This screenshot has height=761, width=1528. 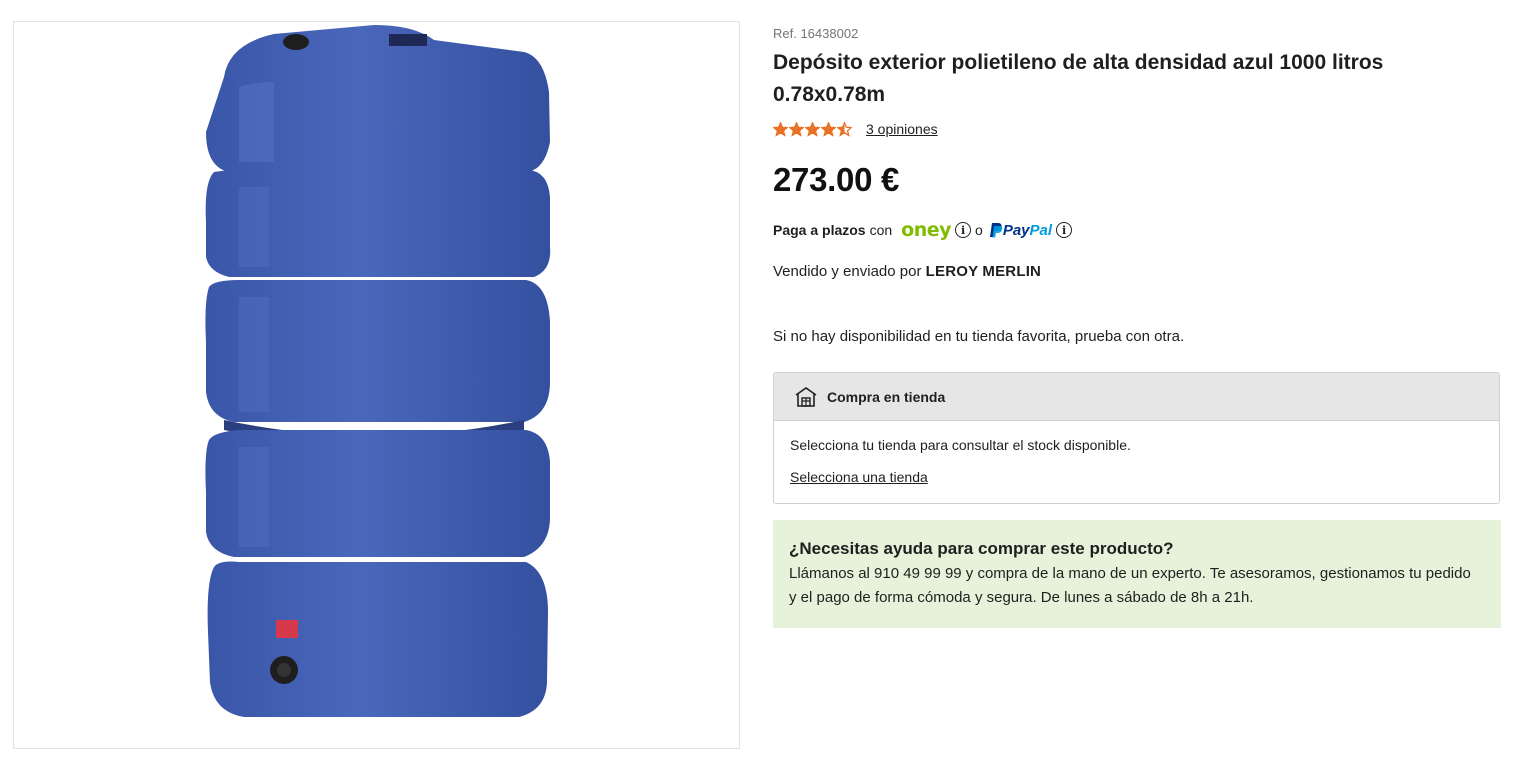 What do you see at coordinates (1136, 129) in the screenshot?
I see `product-rating: 3 opiniones` at bounding box center [1136, 129].